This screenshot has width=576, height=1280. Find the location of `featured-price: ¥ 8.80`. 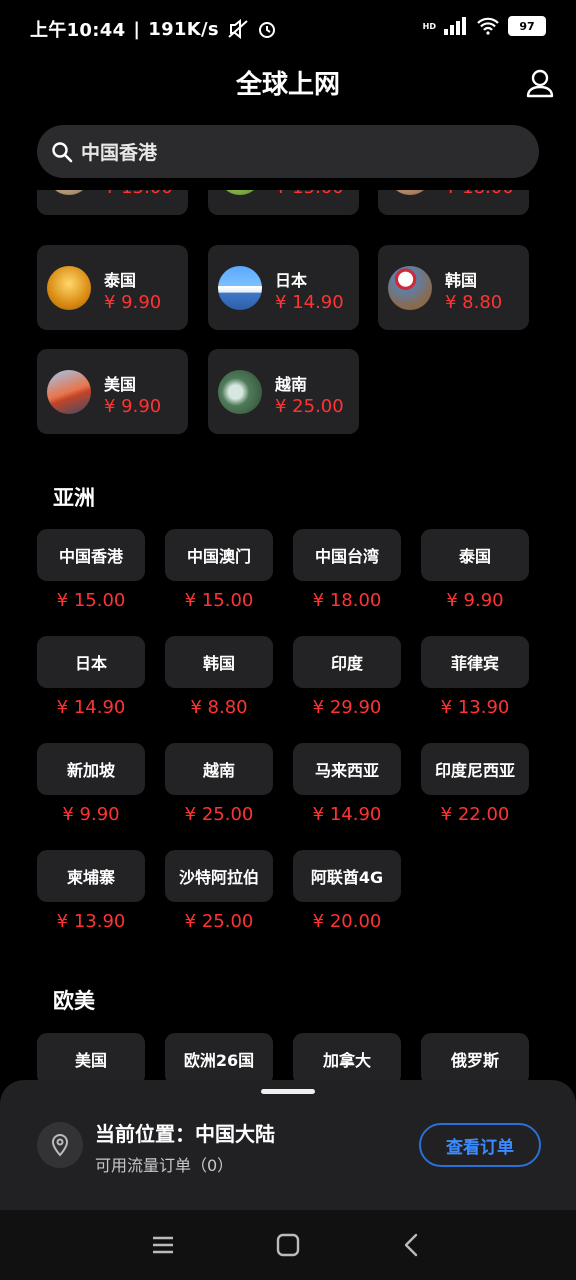

featured-price: ¥ 8.80 is located at coordinates (474, 302).